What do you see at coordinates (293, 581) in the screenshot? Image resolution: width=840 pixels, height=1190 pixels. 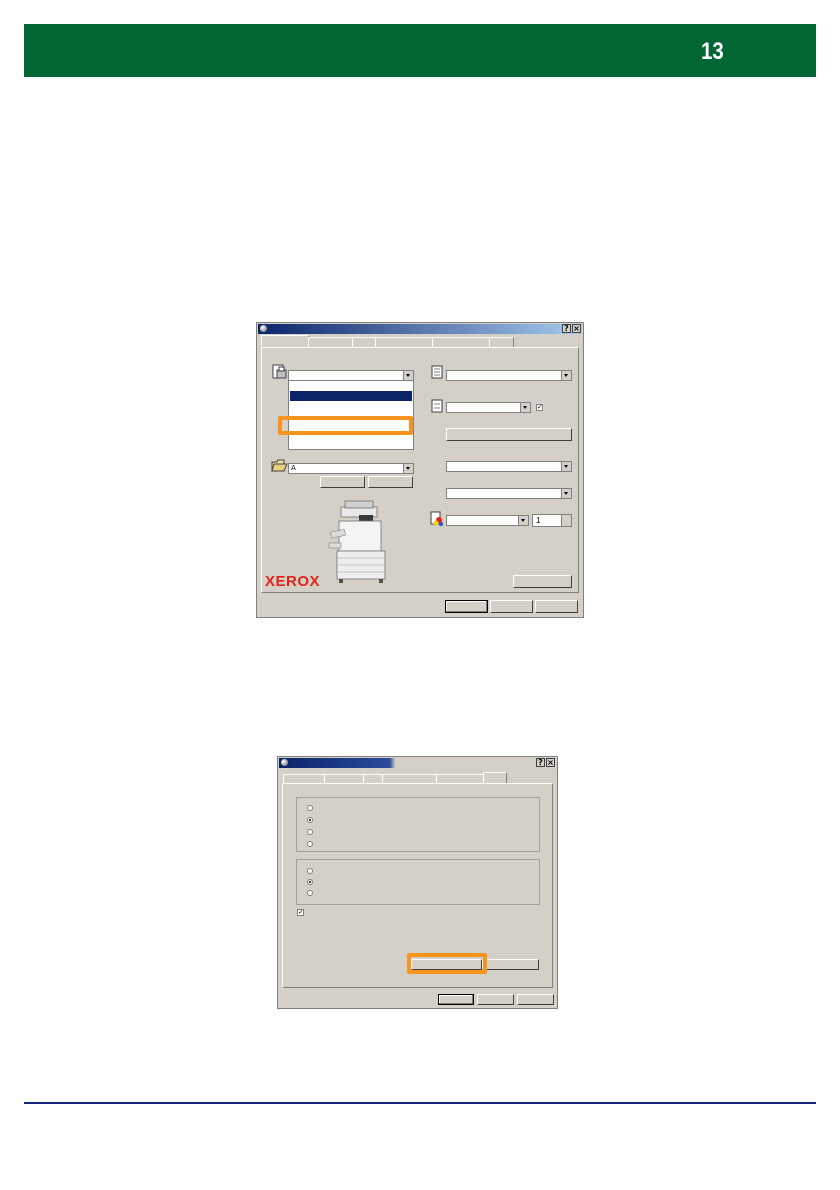 I see `xerox-logo: XEROX` at bounding box center [293, 581].